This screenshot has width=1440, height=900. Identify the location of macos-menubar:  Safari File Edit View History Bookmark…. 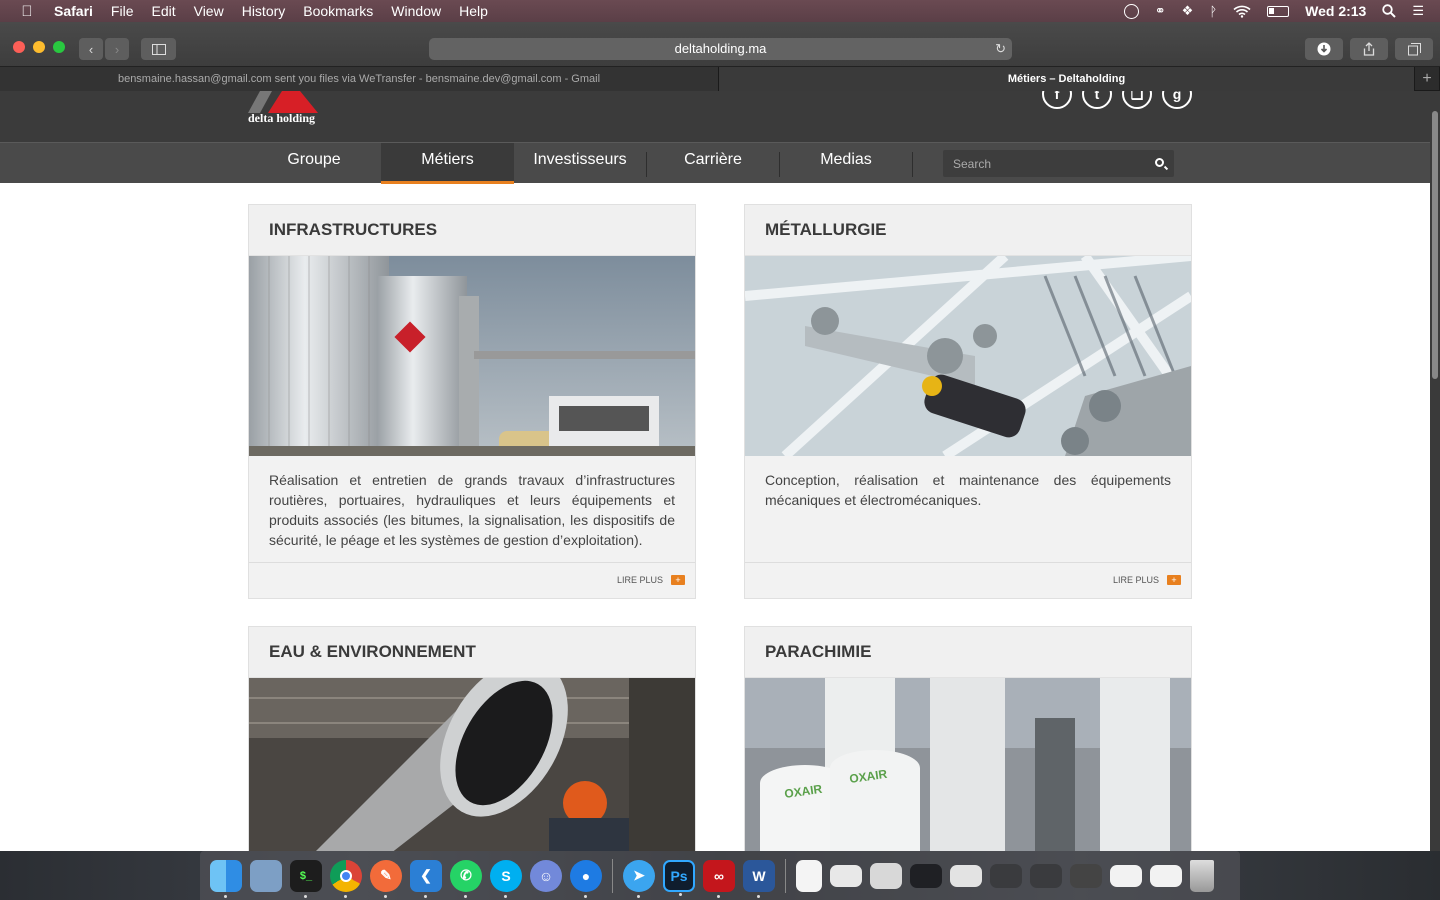
(720, 11).